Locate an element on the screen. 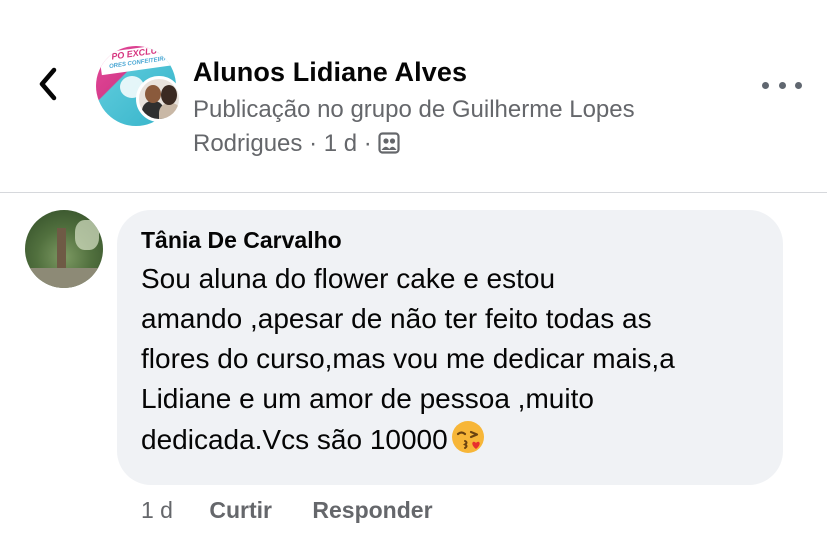 The height and width of the screenshot is (539, 827). more-horizontal-icon is located at coordinates (765, 85).